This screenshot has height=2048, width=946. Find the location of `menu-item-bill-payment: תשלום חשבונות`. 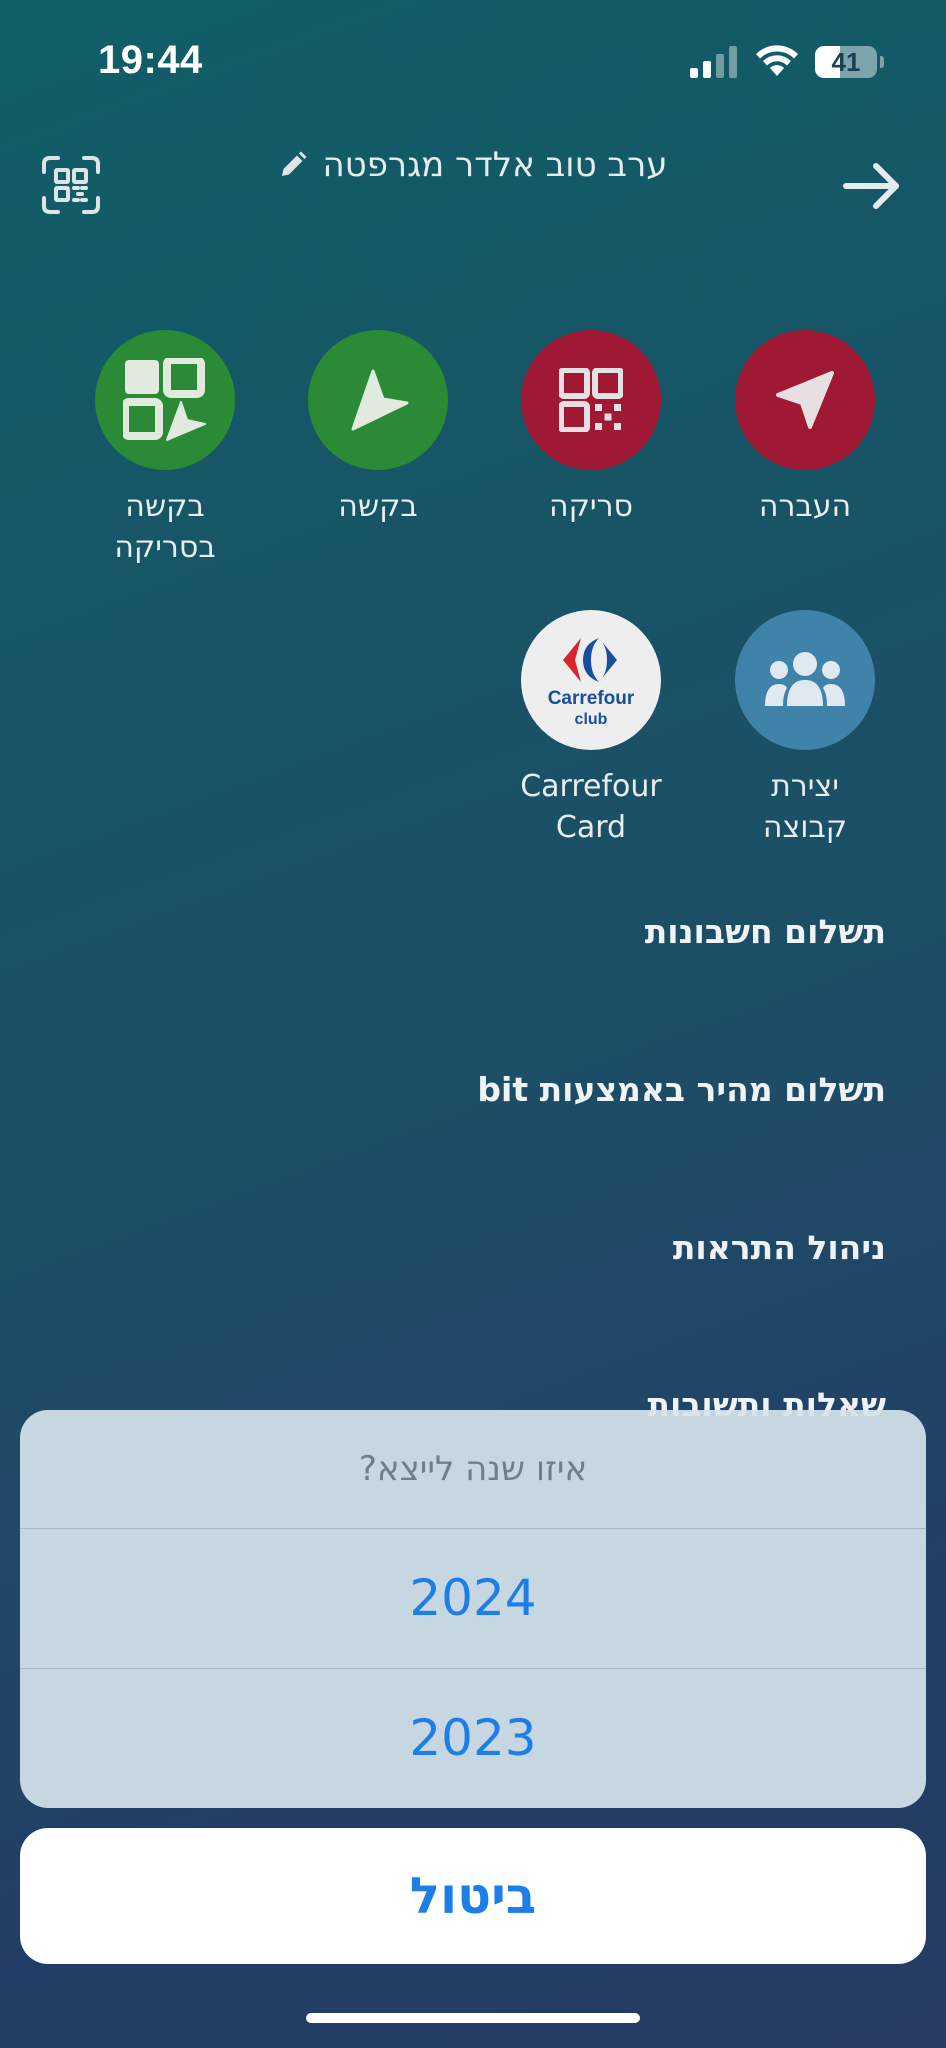

menu-item-bill-payment: תשלום חשבונות is located at coordinates (476, 931).